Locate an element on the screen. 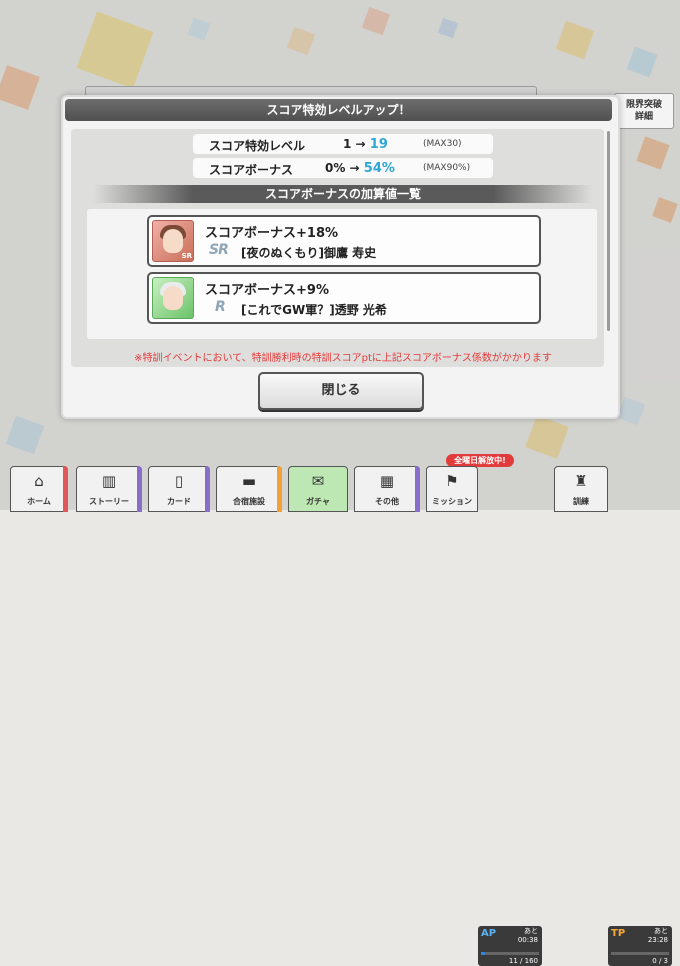  nav-home: ⌂ ホーム is located at coordinates (39, 489).